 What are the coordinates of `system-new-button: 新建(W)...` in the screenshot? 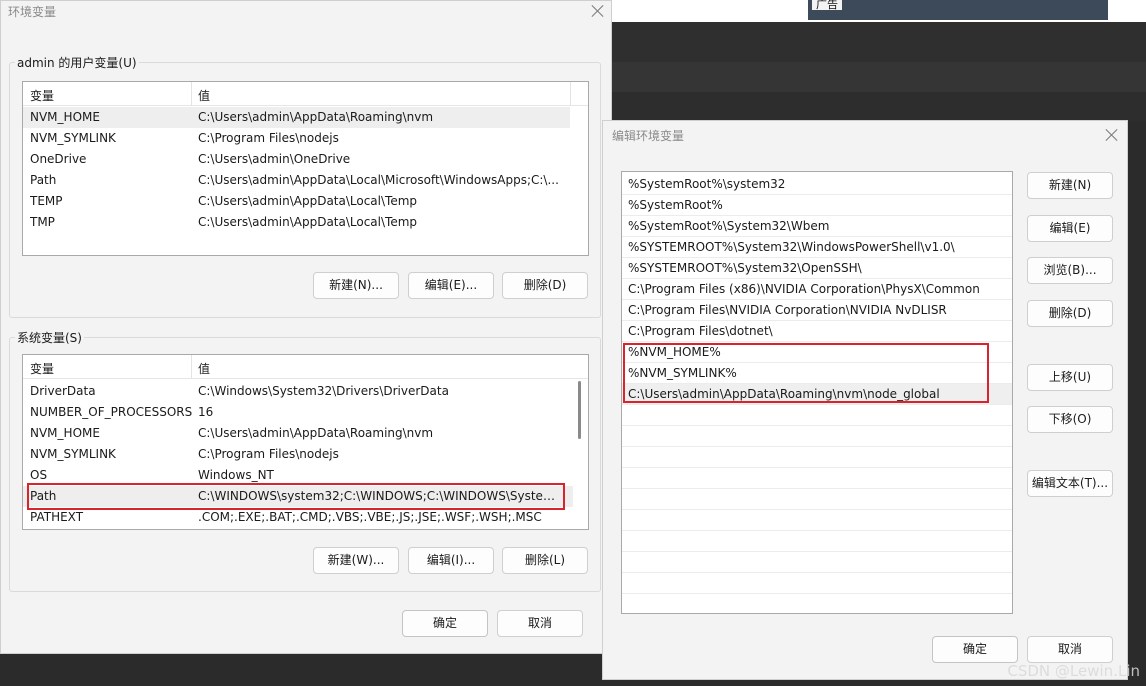 It's located at (356, 560).